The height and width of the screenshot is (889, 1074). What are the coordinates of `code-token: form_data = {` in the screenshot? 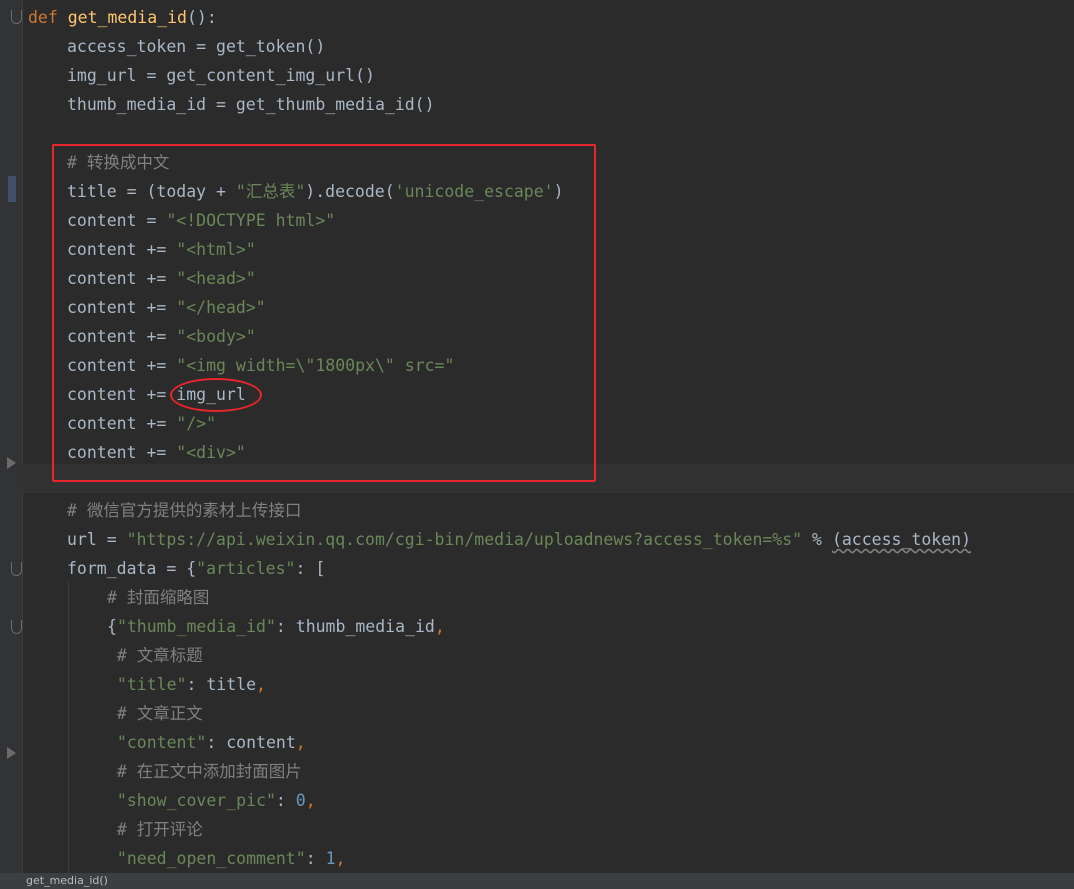 It's located at (132, 568).